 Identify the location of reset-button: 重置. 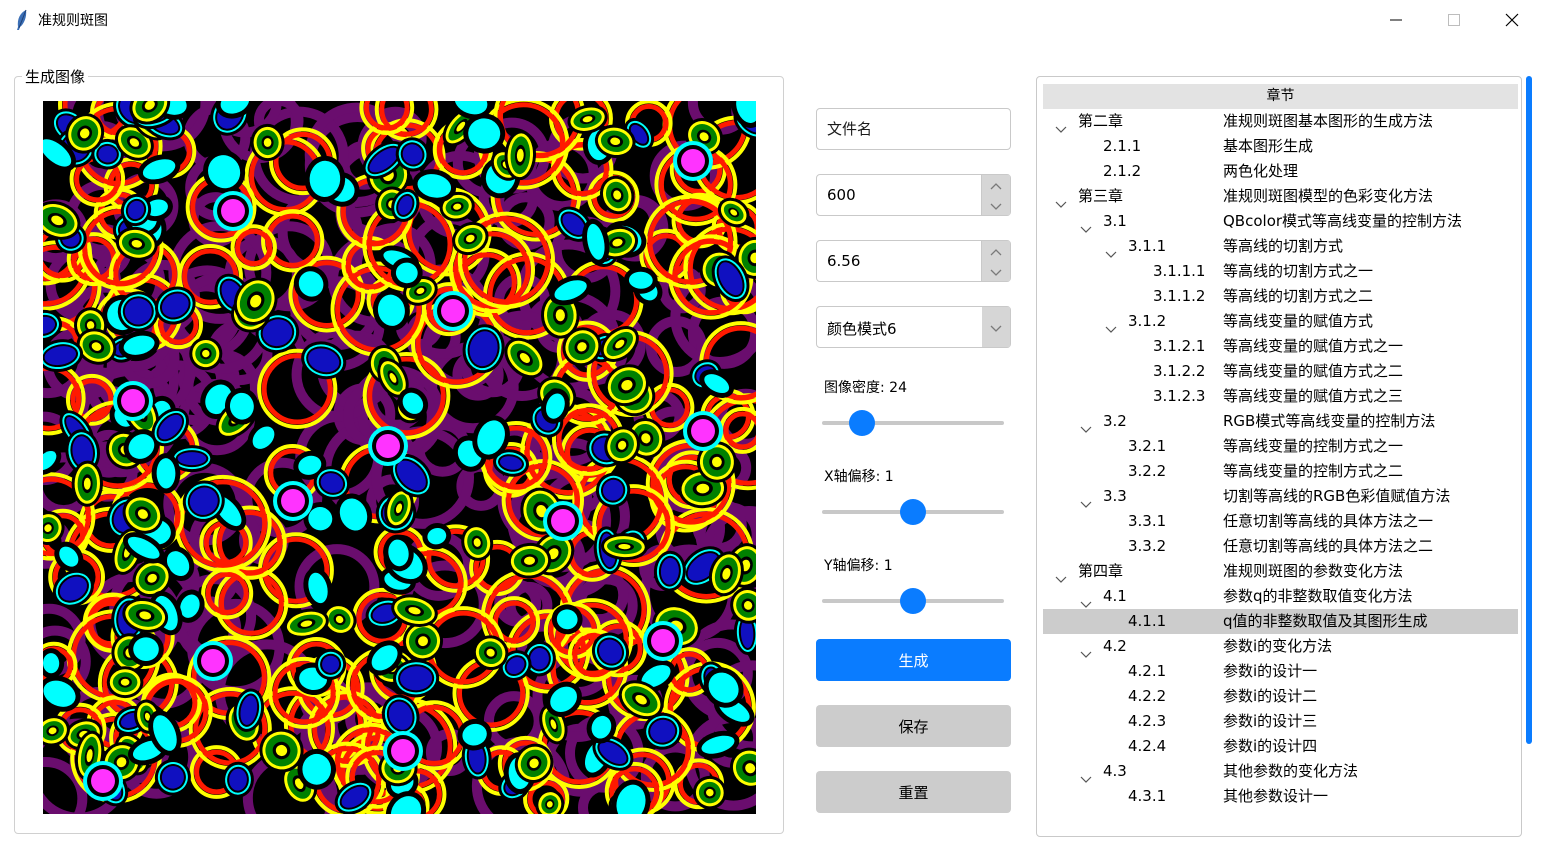
(913, 792).